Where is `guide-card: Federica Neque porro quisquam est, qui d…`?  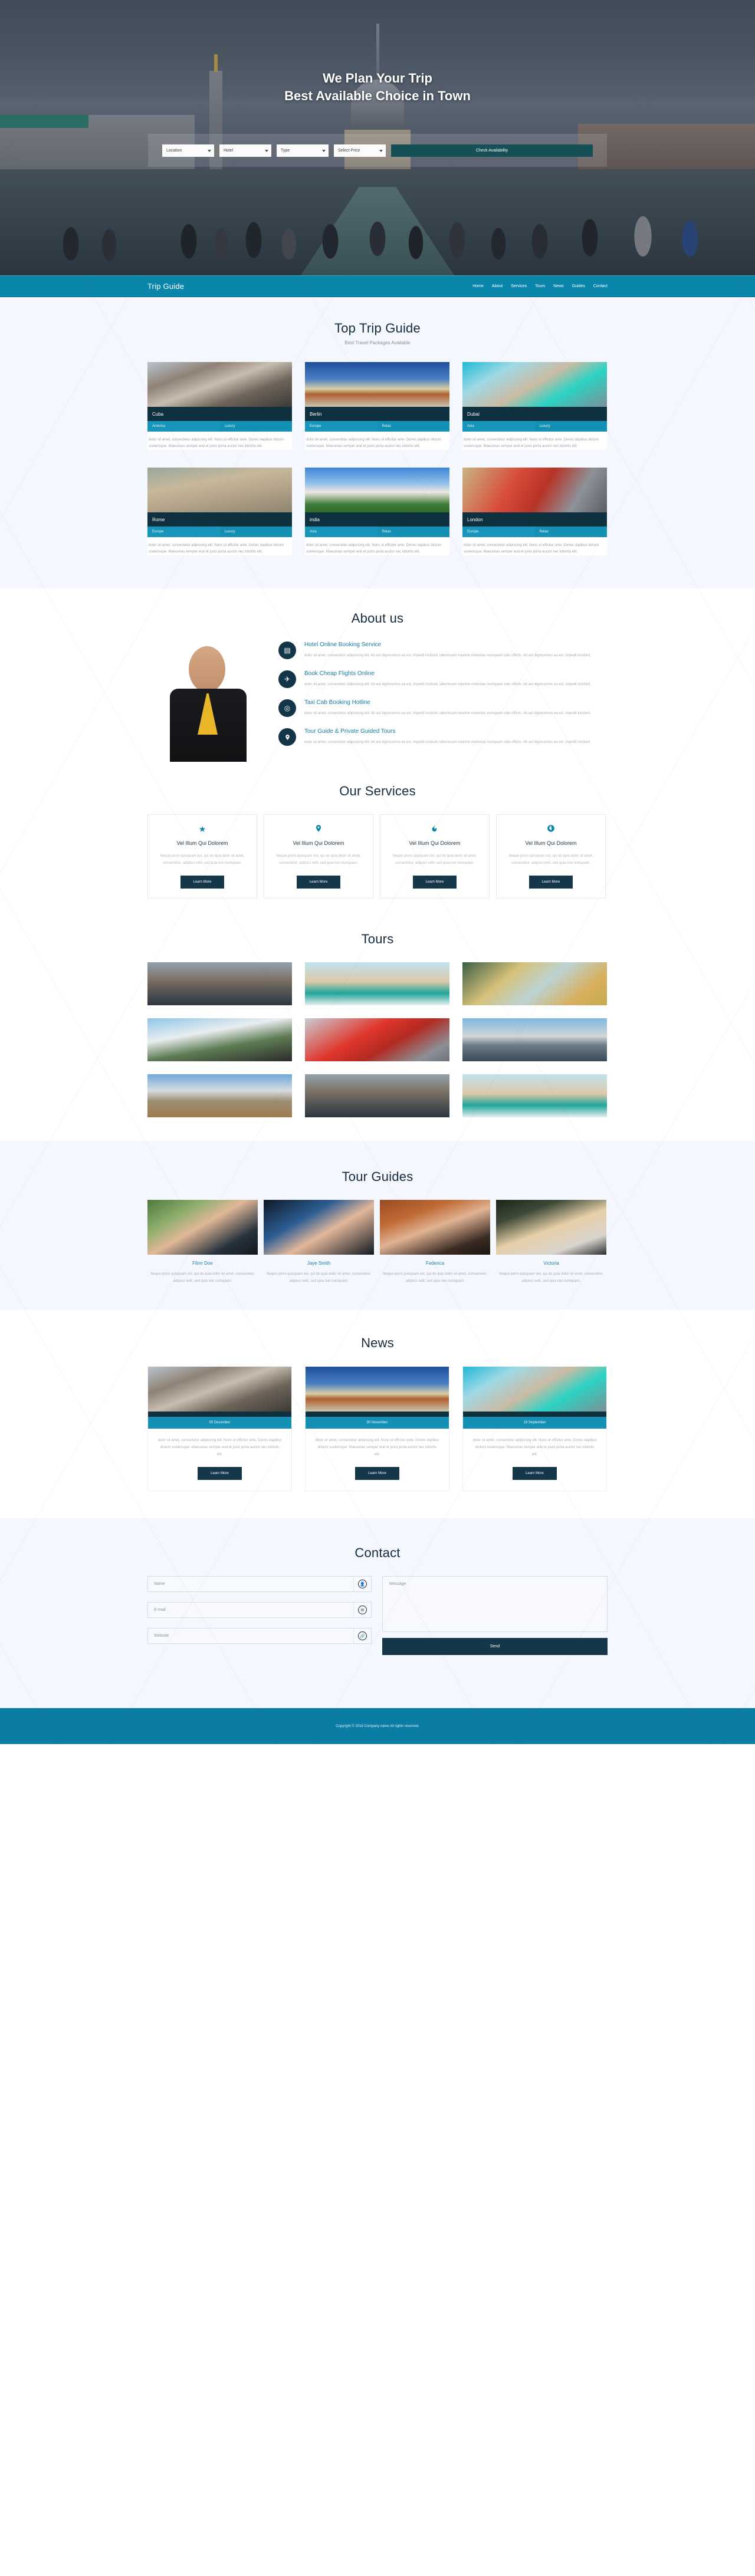
guide-card: Federica Neque porro quisquam est, qui d… is located at coordinates (435, 1243).